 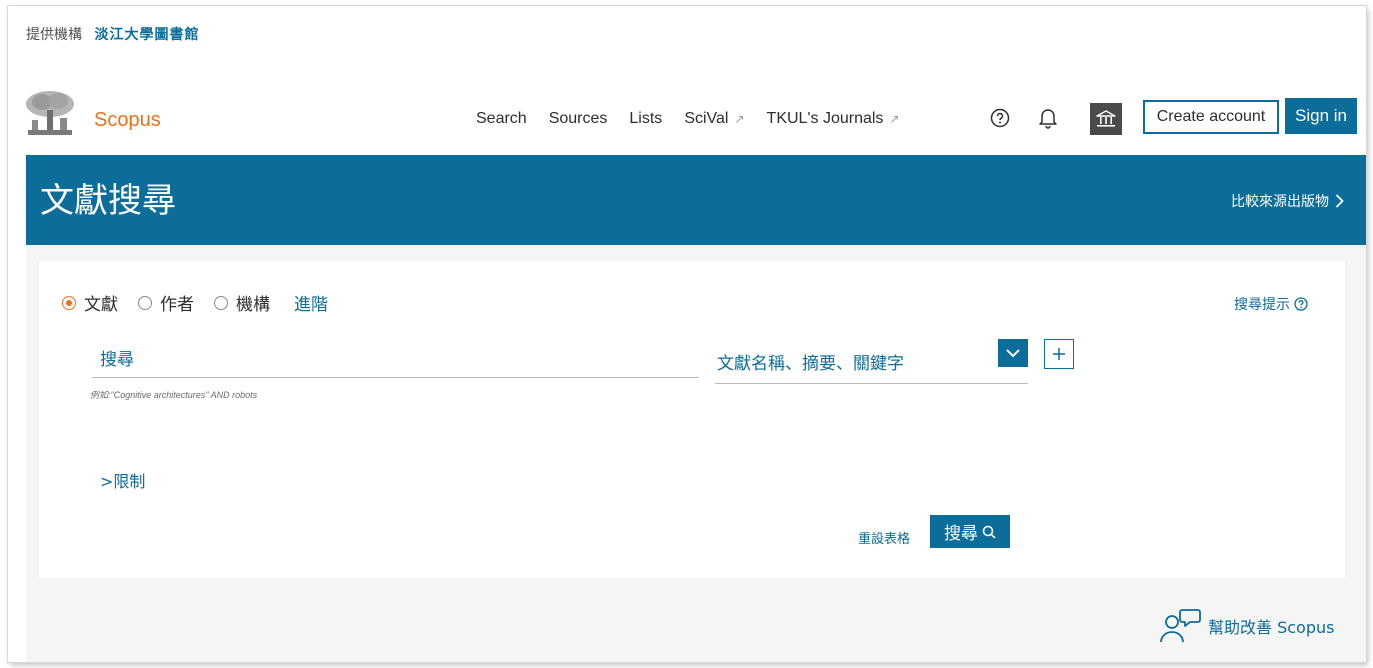 I want to click on search-tips-link: 搜尋提示, so click(x=1271, y=304).